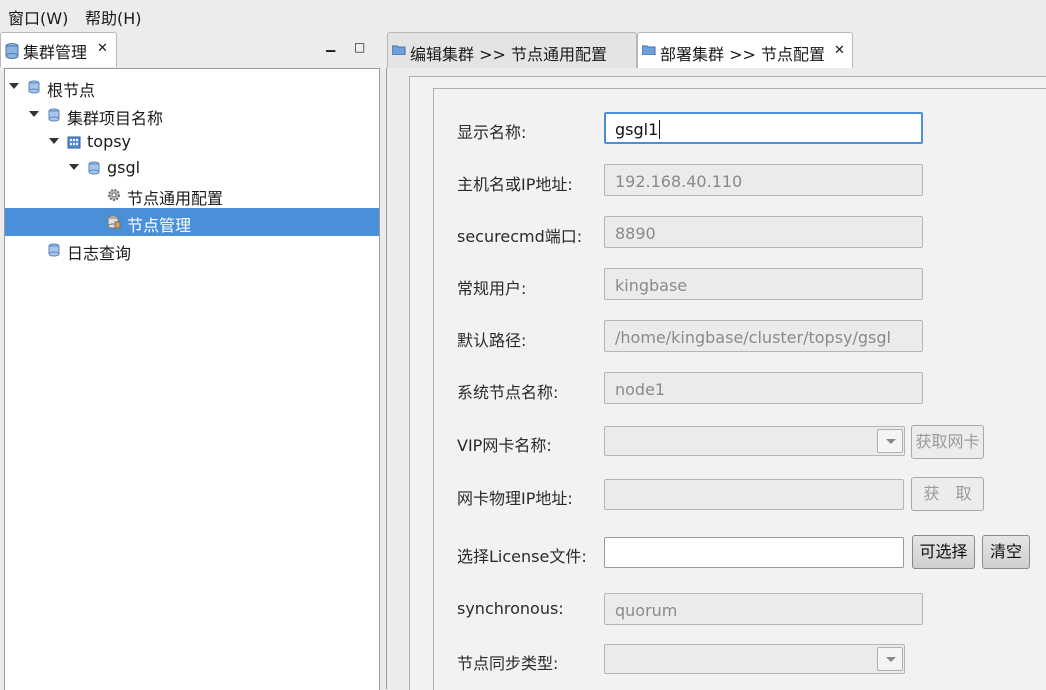 The height and width of the screenshot is (690, 1046). What do you see at coordinates (74, 142) in the screenshot?
I see `building-icon` at bounding box center [74, 142].